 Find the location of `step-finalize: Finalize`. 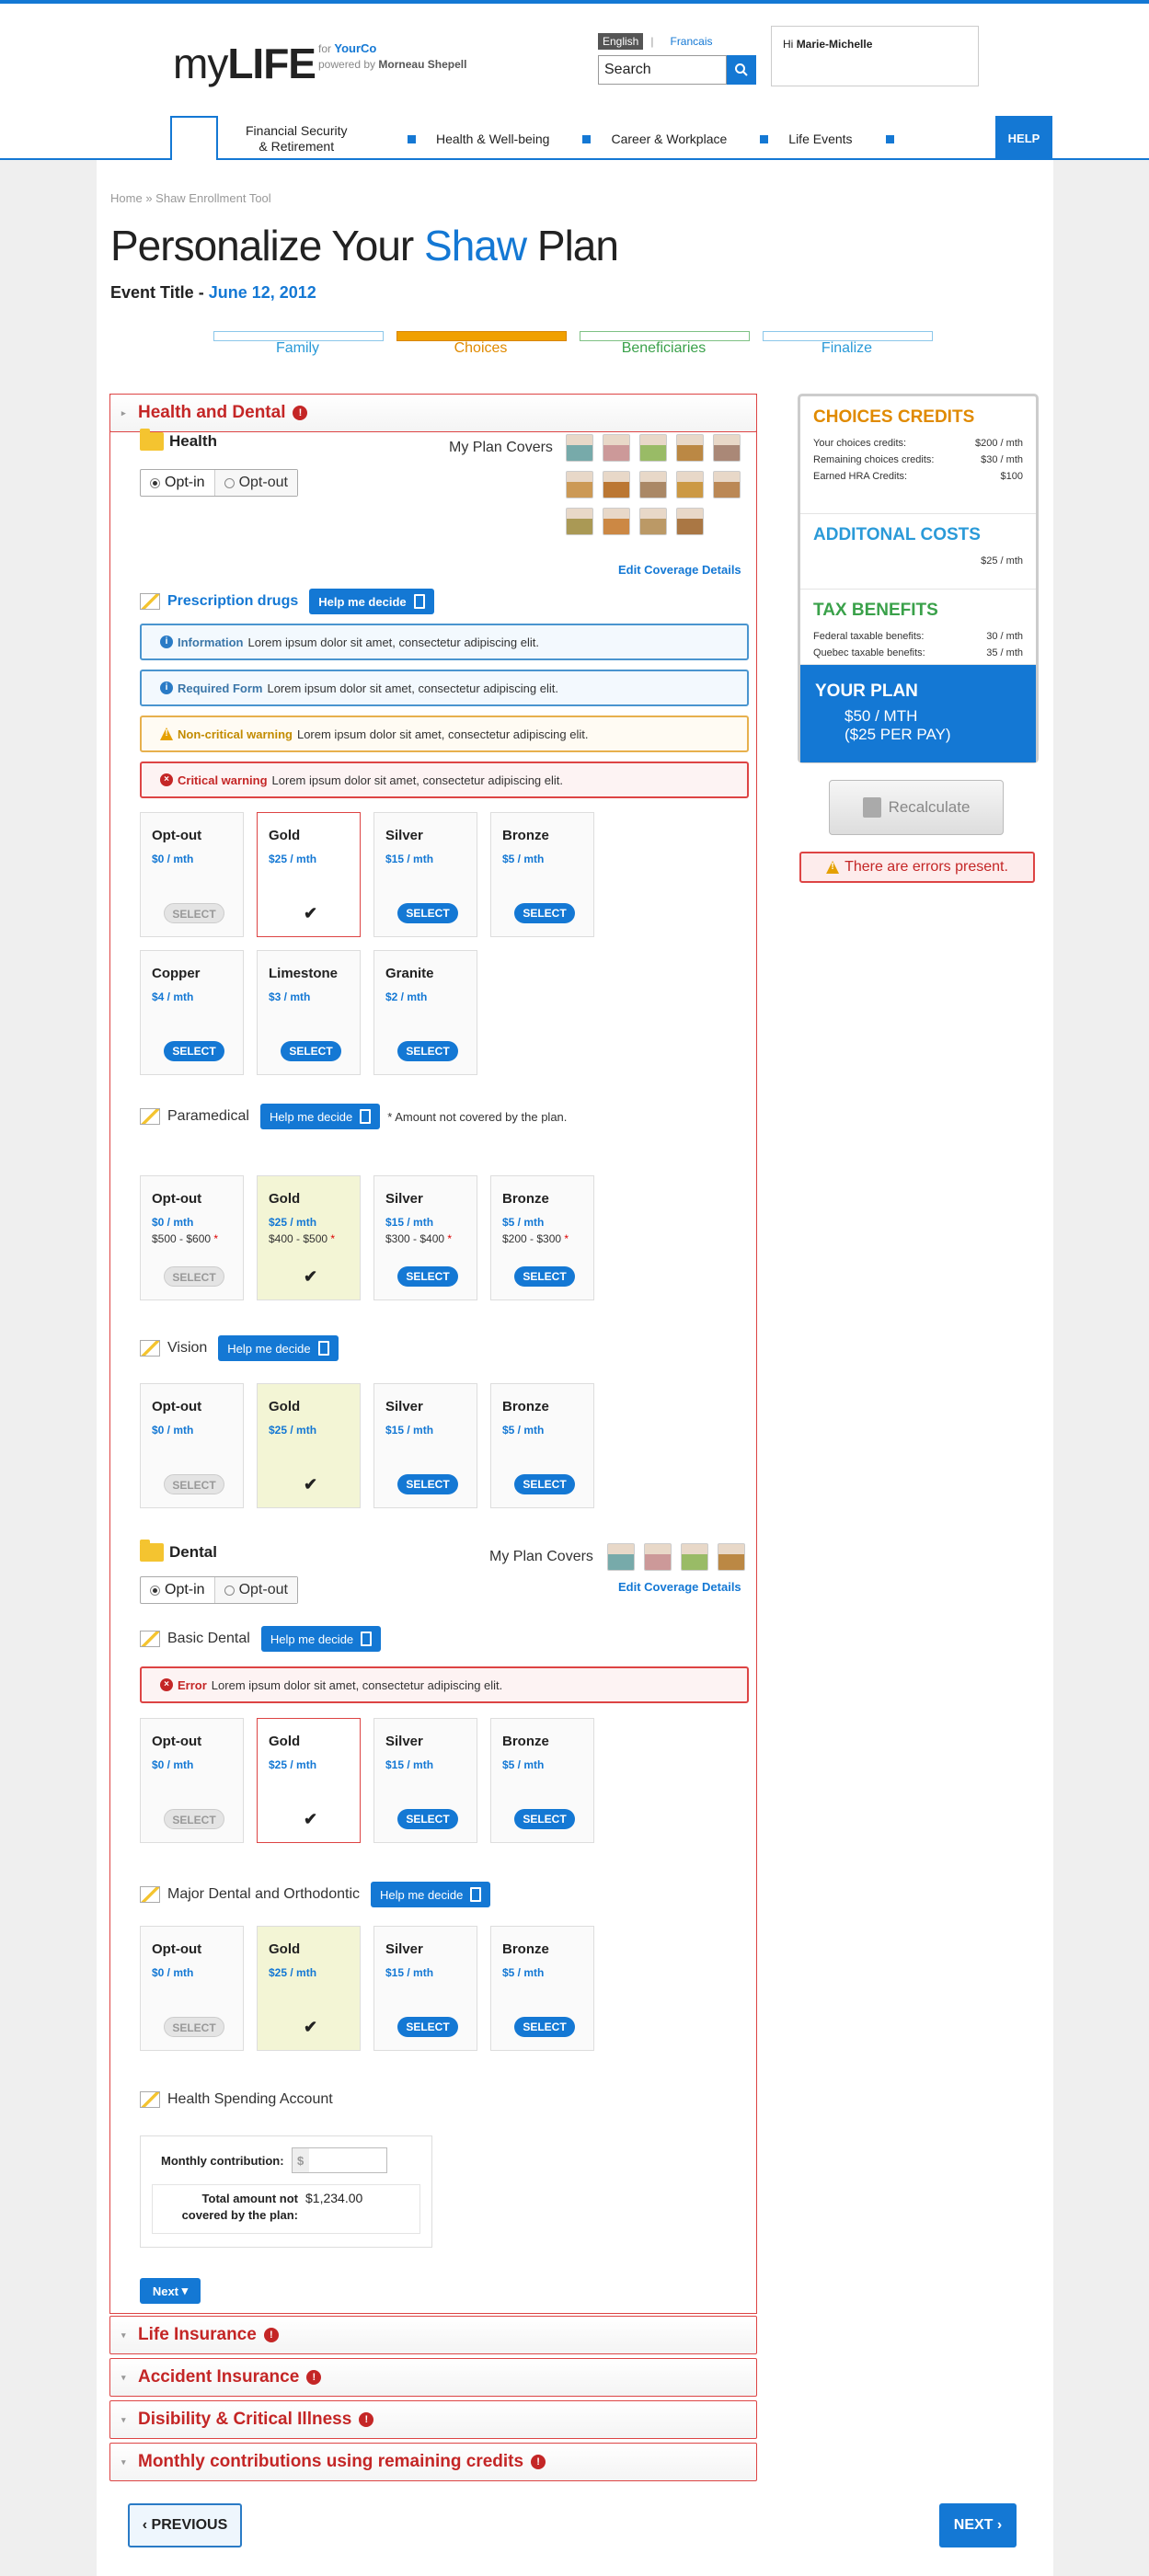

step-finalize: Finalize is located at coordinates (848, 344).